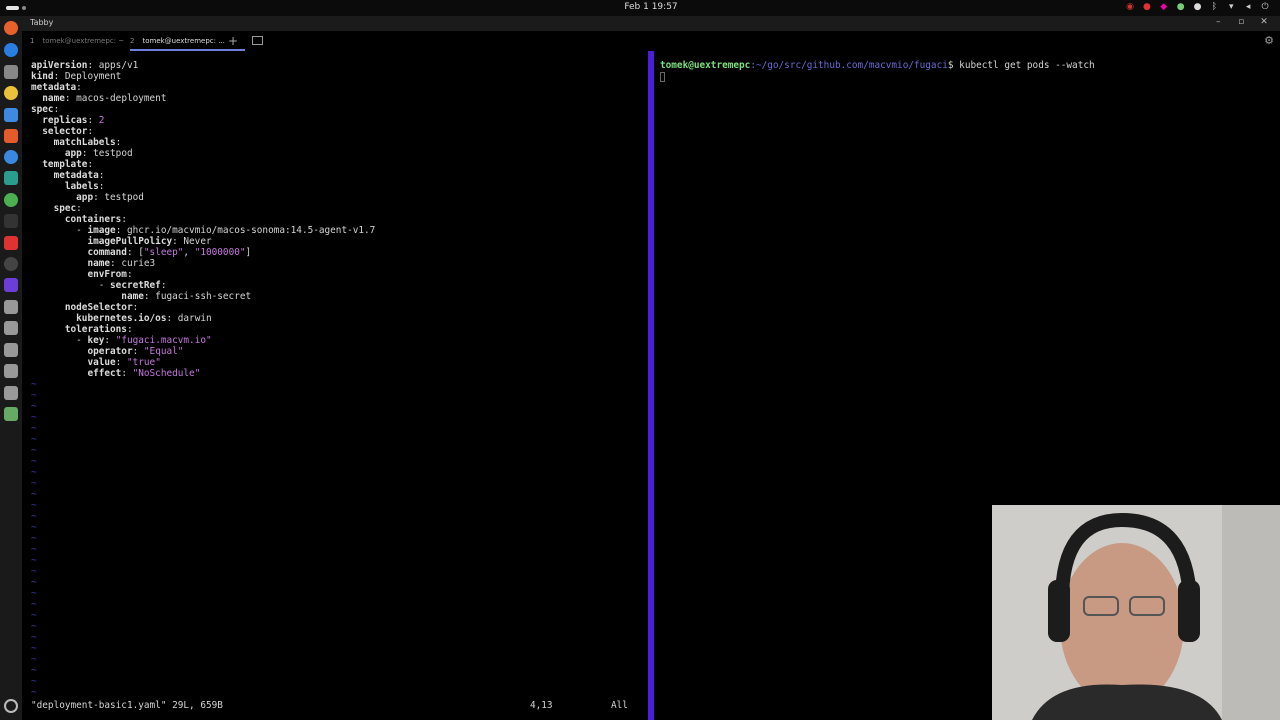 This screenshot has width=1280, height=720. I want to click on firefox-icon, so click(11, 28).